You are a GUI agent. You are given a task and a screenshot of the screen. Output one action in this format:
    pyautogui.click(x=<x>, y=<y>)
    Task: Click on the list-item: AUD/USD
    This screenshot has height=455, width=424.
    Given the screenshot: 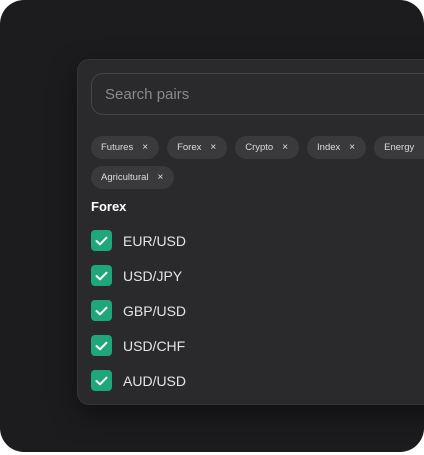 What is the action you would take?
    pyautogui.click(x=138, y=380)
    